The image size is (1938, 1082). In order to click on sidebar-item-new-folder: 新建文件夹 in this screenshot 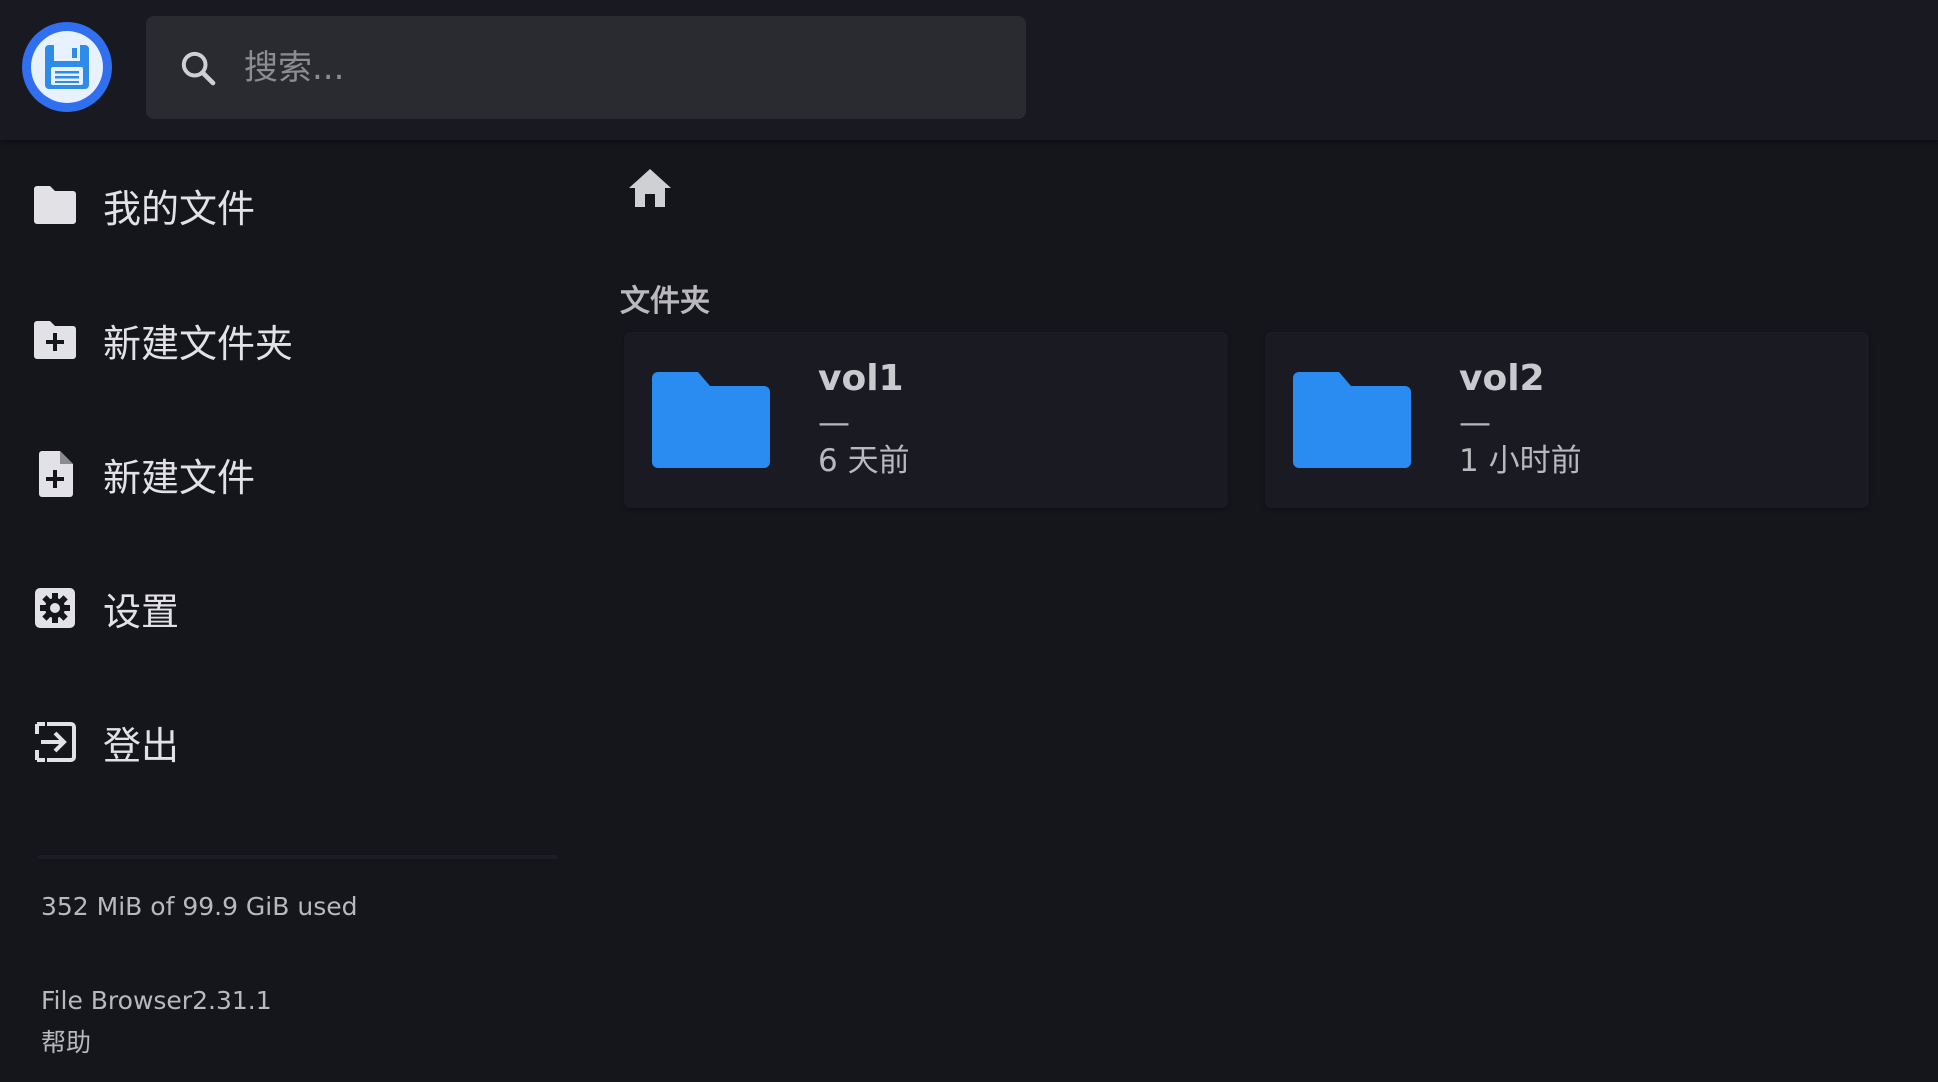, I will do `click(280, 340)`.